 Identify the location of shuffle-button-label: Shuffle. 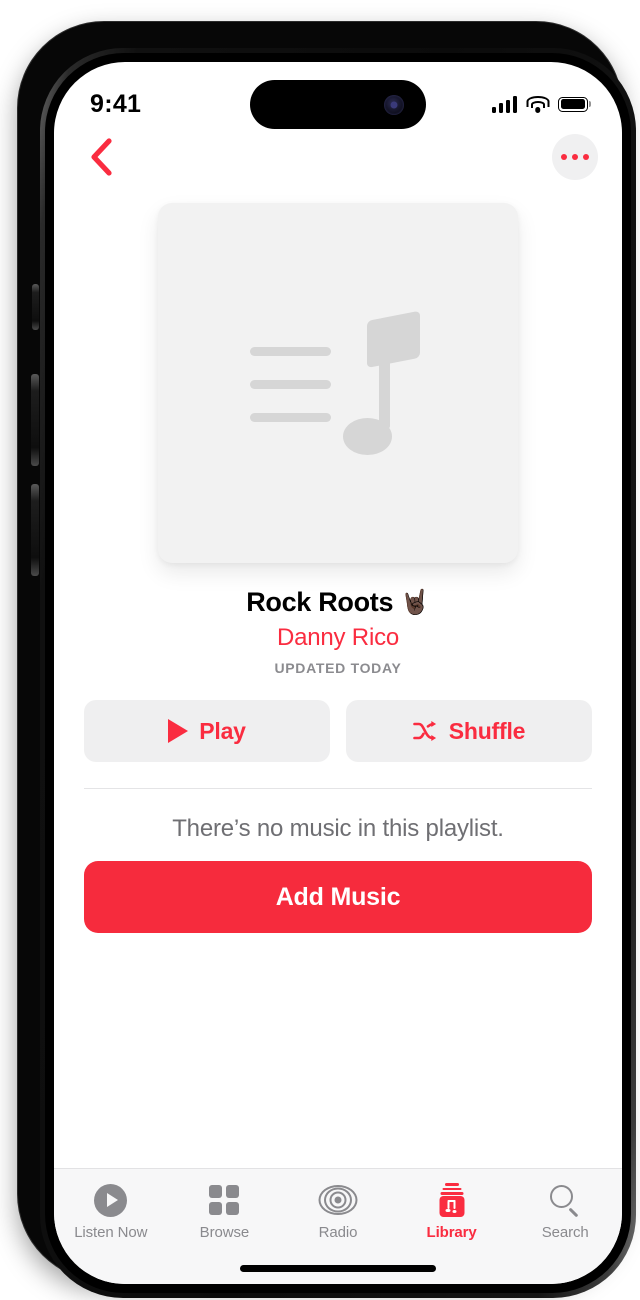
(487, 730).